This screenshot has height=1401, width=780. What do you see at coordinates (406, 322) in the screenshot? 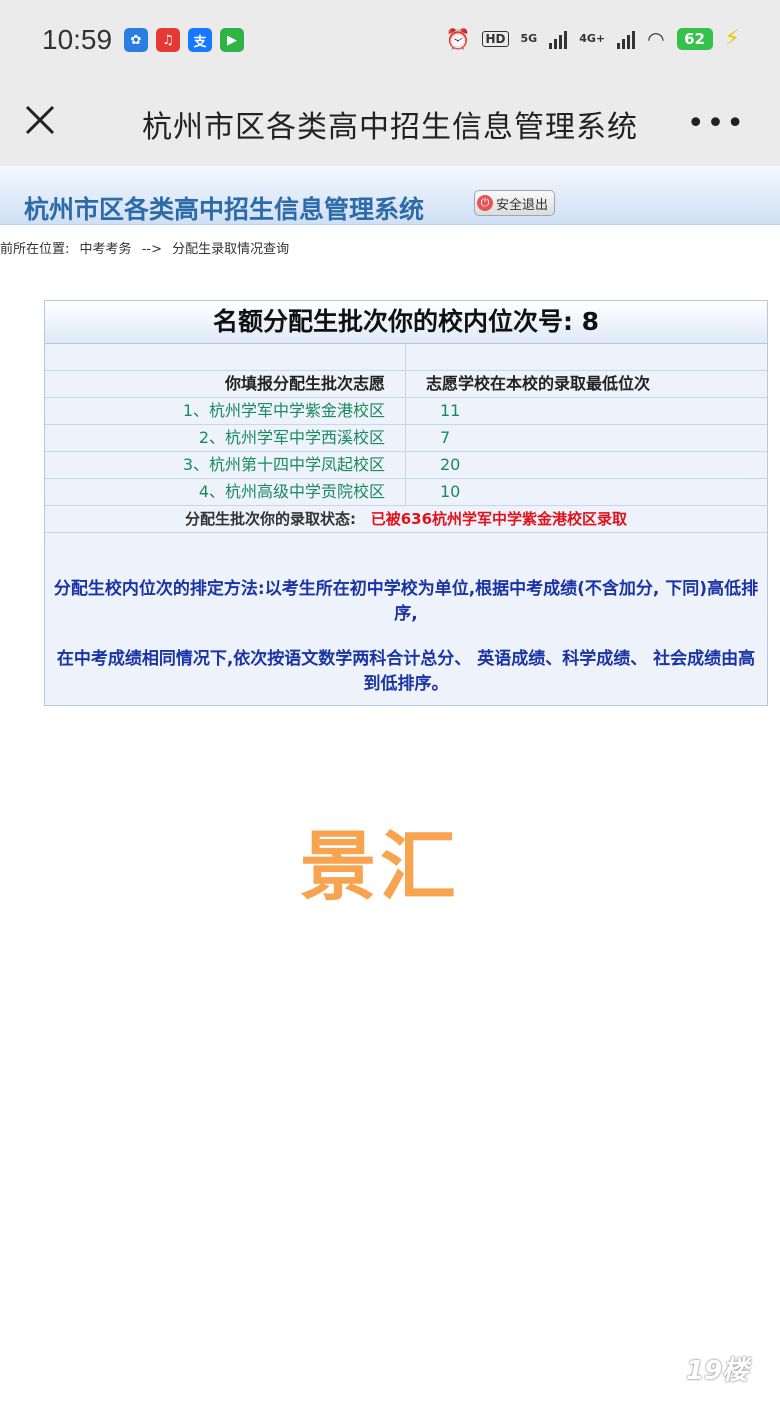
I see `rank-title: 名额分配生批次你的校内位次号: 8` at bounding box center [406, 322].